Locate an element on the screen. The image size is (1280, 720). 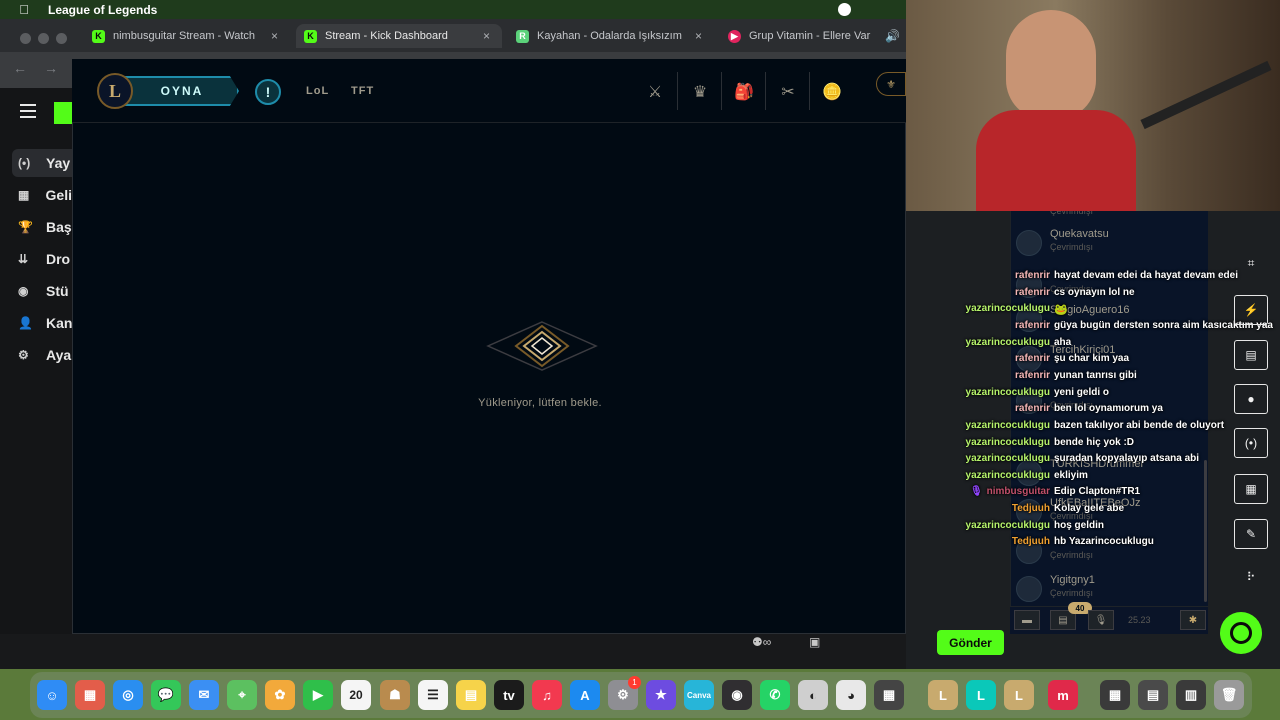
forward-arrow-icon: → is located at coordinates (51, 68).